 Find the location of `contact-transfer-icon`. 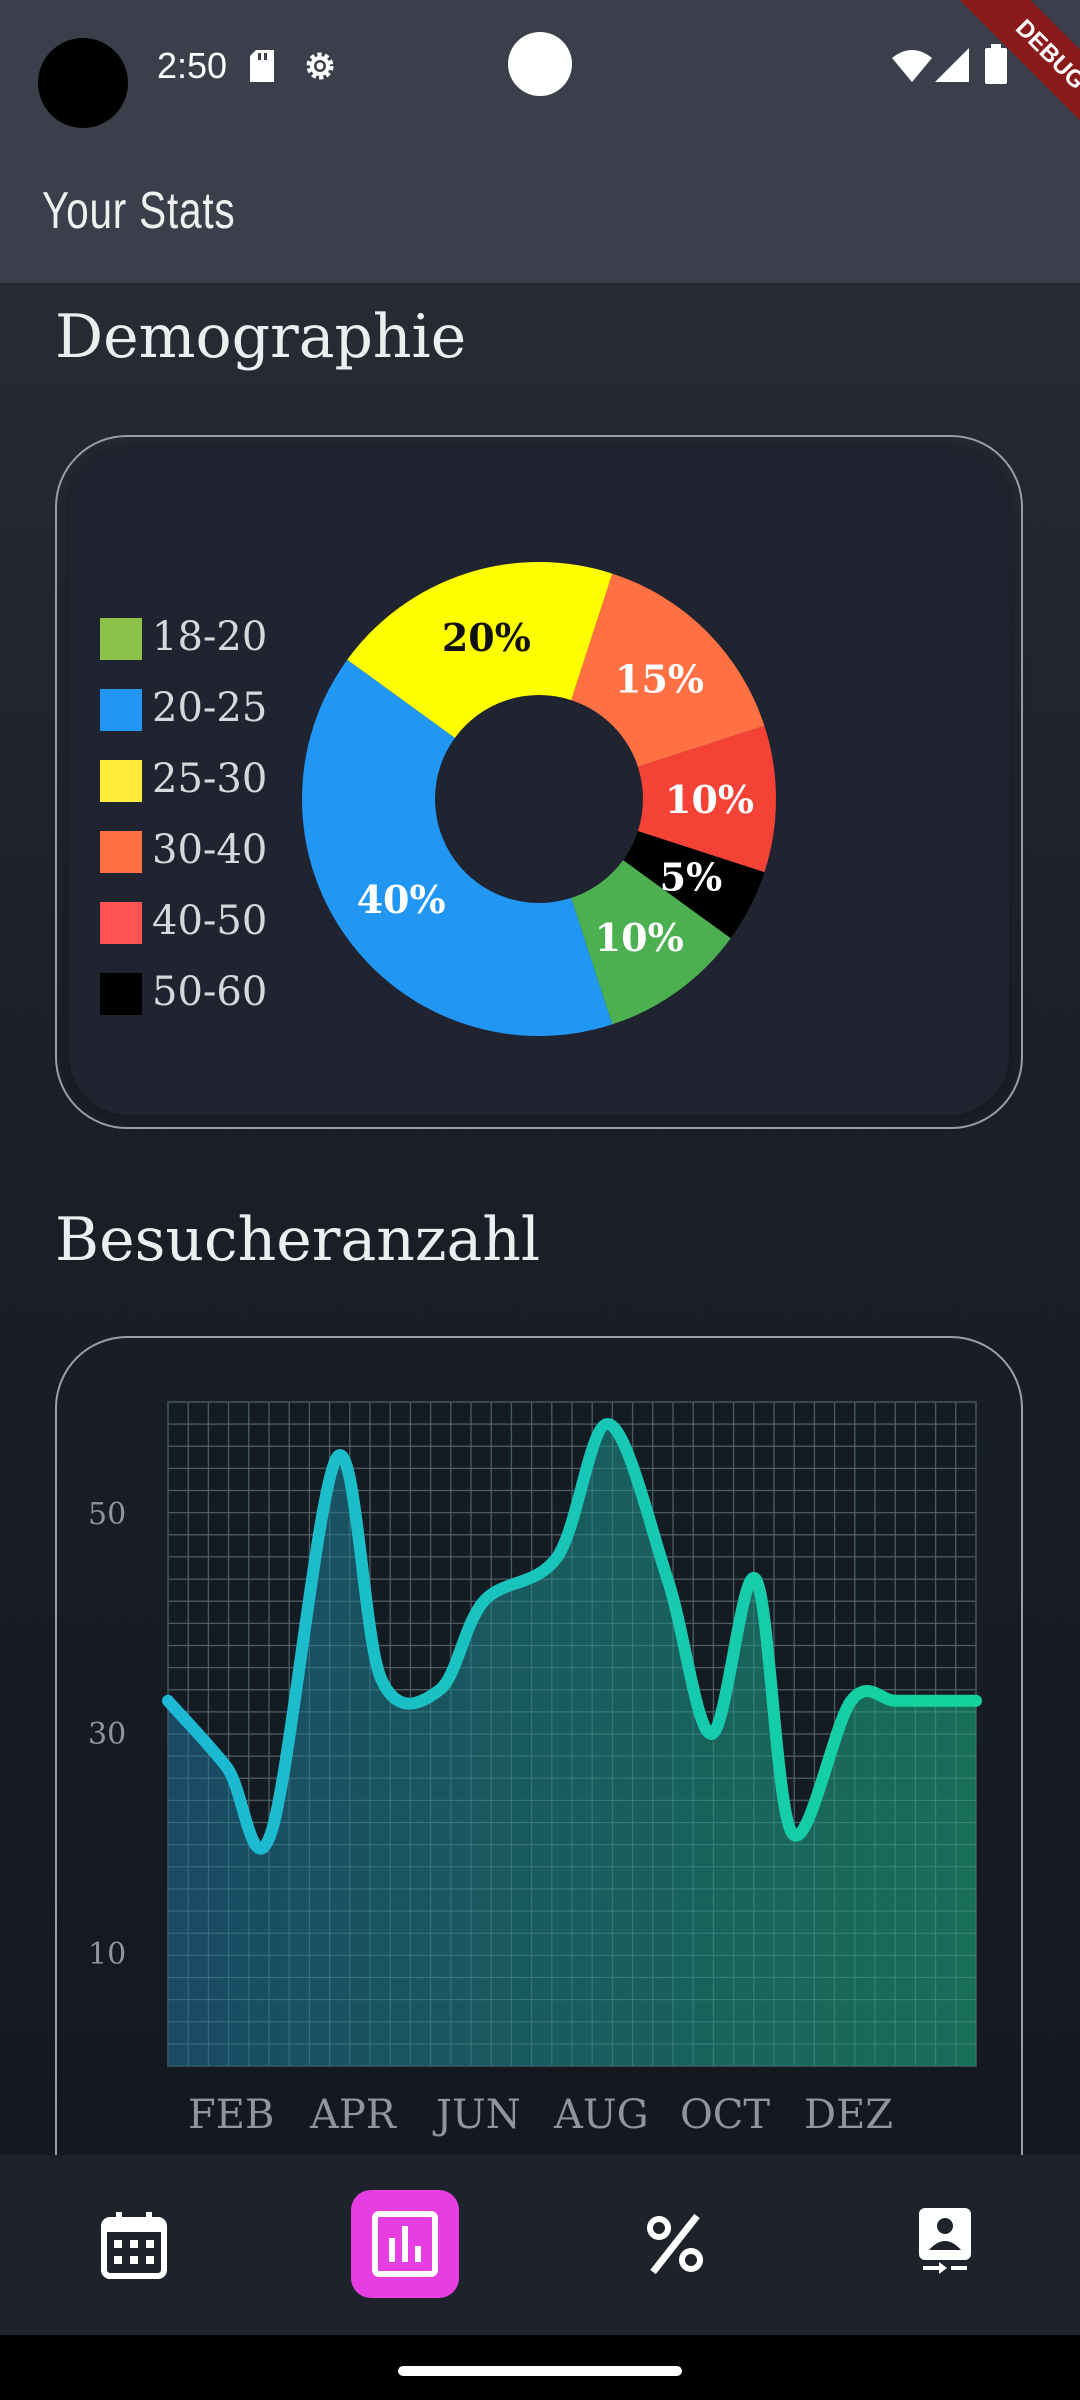

contact-transfer-icon is located at coordinates (945, 2241).